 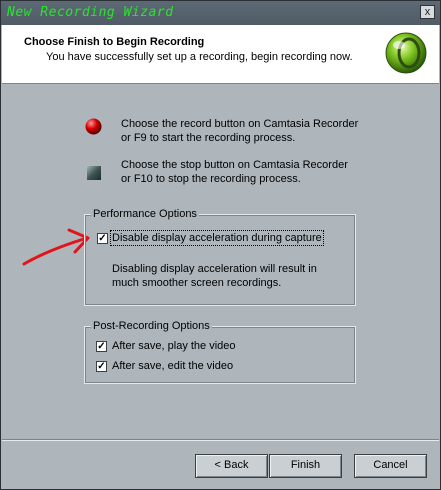 I want to click on post-recording-options-group: Post-Recording Options, so click(x=220, y=352).